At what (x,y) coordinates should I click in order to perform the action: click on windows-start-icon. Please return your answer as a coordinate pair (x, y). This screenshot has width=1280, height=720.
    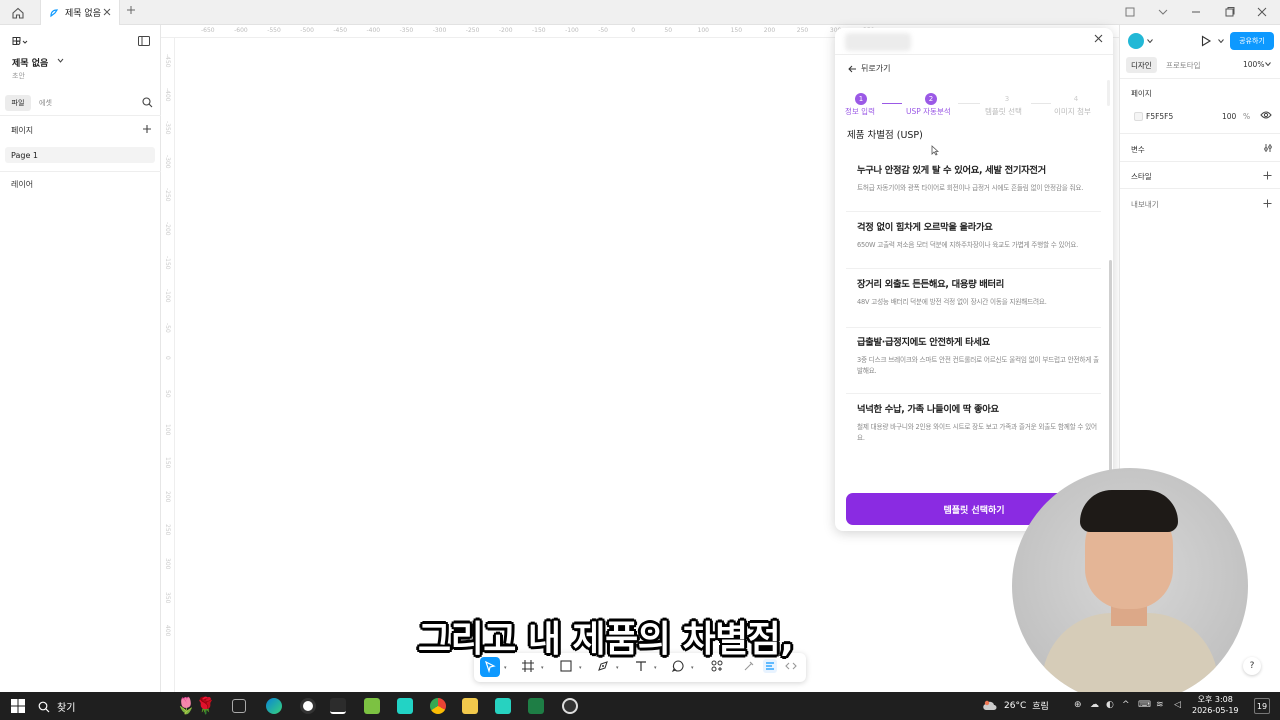
    Looking at the image, I should click on (18, 706).